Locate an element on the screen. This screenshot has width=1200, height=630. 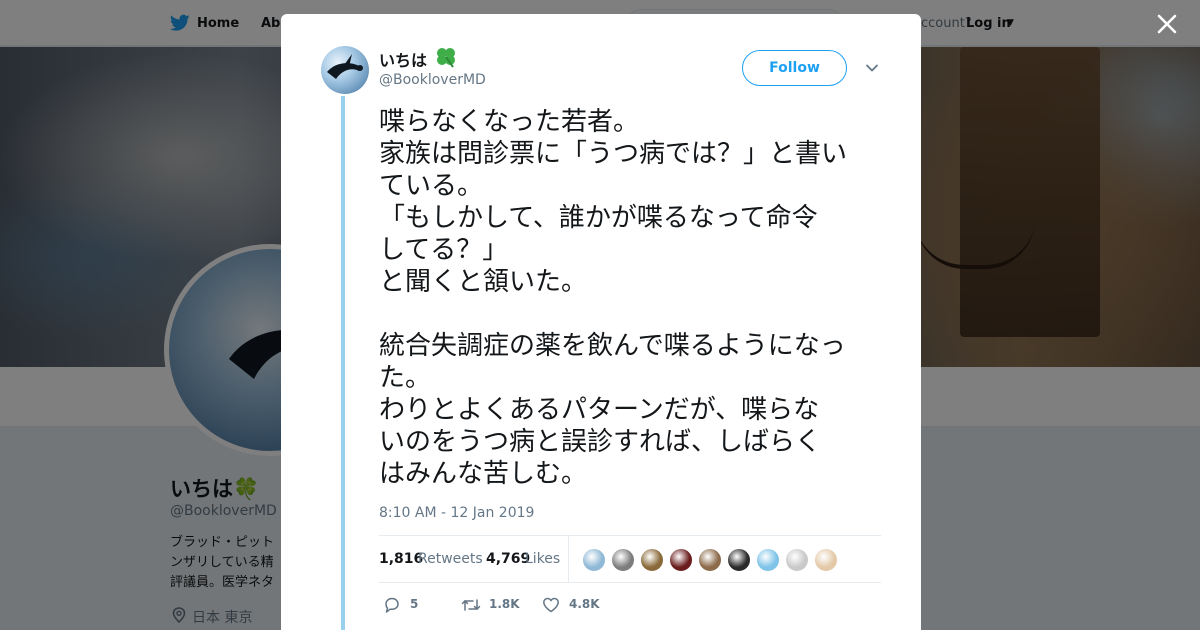
reply-count: 5 is located at coordinates (414, 604).